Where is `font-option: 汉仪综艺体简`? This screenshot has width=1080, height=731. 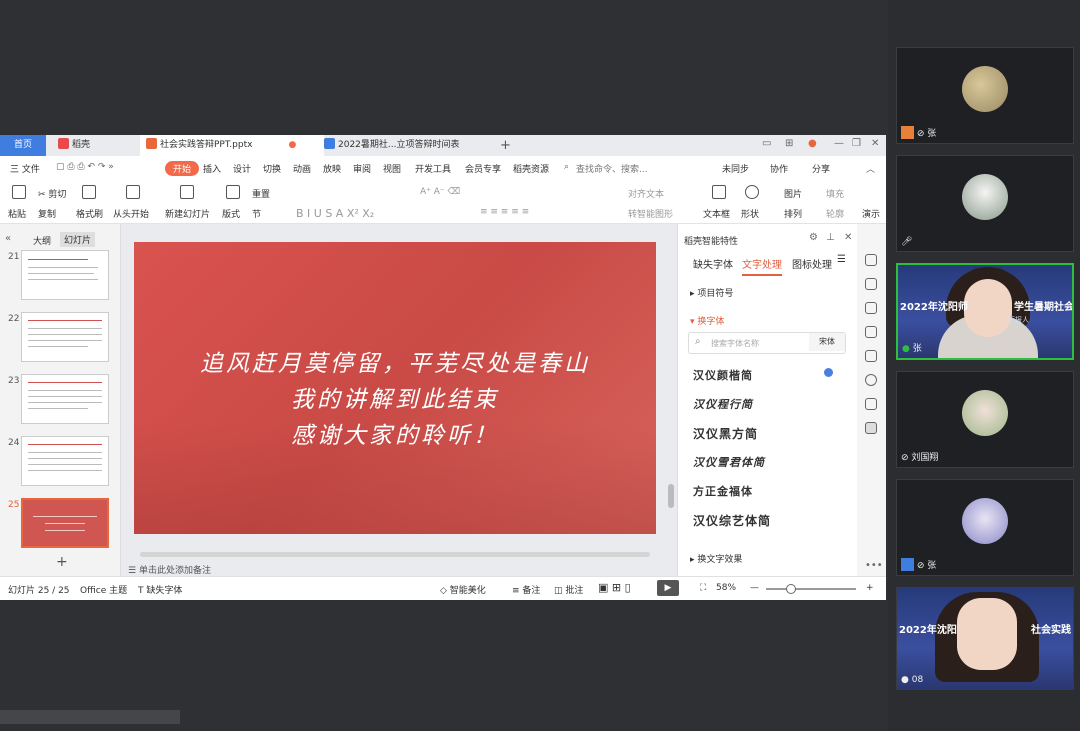 font-option: 汉仪综艺体简 is located at coordinates (732, 520).